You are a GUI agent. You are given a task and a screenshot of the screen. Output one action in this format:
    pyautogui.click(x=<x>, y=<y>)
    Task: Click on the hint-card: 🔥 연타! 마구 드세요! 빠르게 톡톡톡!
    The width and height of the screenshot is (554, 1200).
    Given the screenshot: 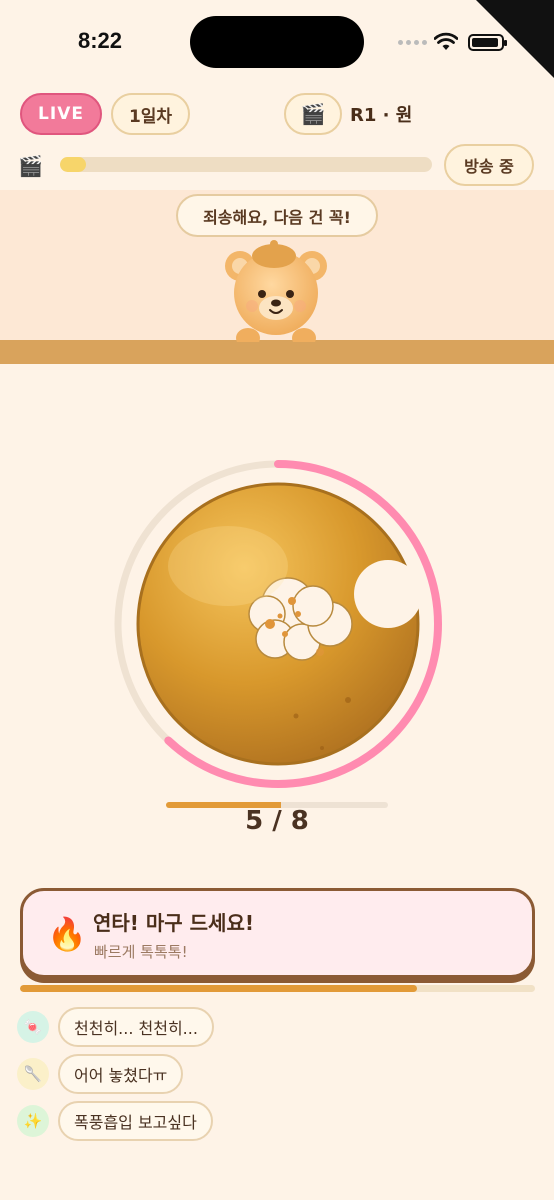 What is the action you would take?
    pyautogui.click(x=277, y=933)
    